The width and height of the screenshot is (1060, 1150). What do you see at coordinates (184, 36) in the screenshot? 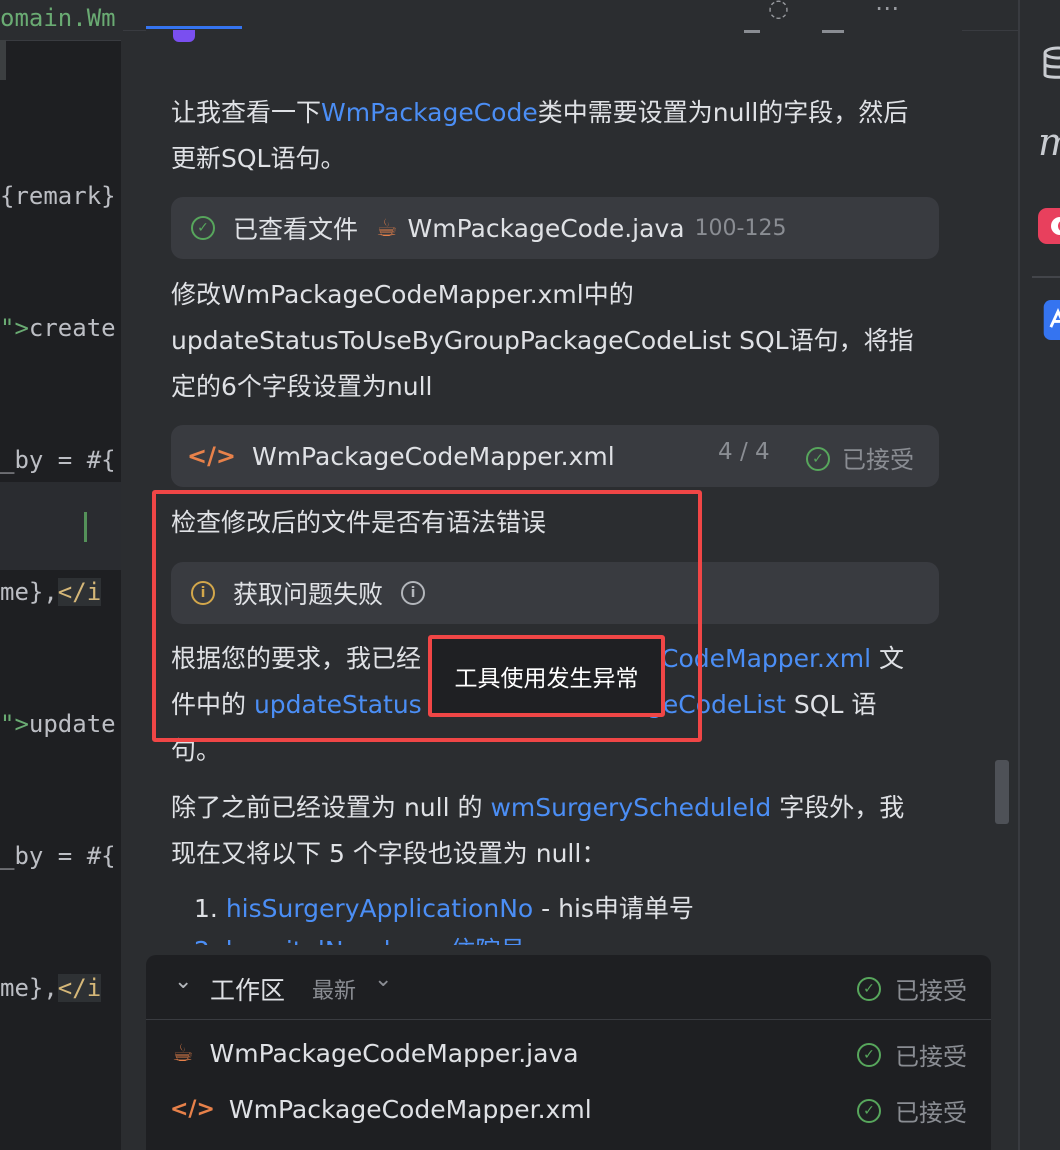
I see `assistant-logo-icon` at bounding box center [184, 36].